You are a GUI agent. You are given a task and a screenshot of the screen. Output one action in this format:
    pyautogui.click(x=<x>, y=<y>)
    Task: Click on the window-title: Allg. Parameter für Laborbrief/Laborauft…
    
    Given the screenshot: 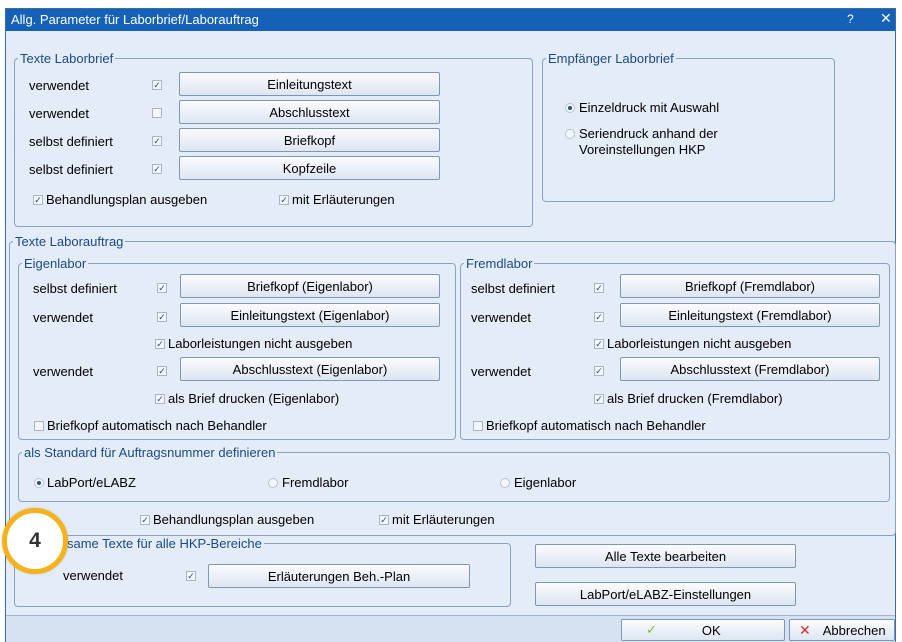 What is the action you would take?
    pyautogui.click(x=135, y=19)
    